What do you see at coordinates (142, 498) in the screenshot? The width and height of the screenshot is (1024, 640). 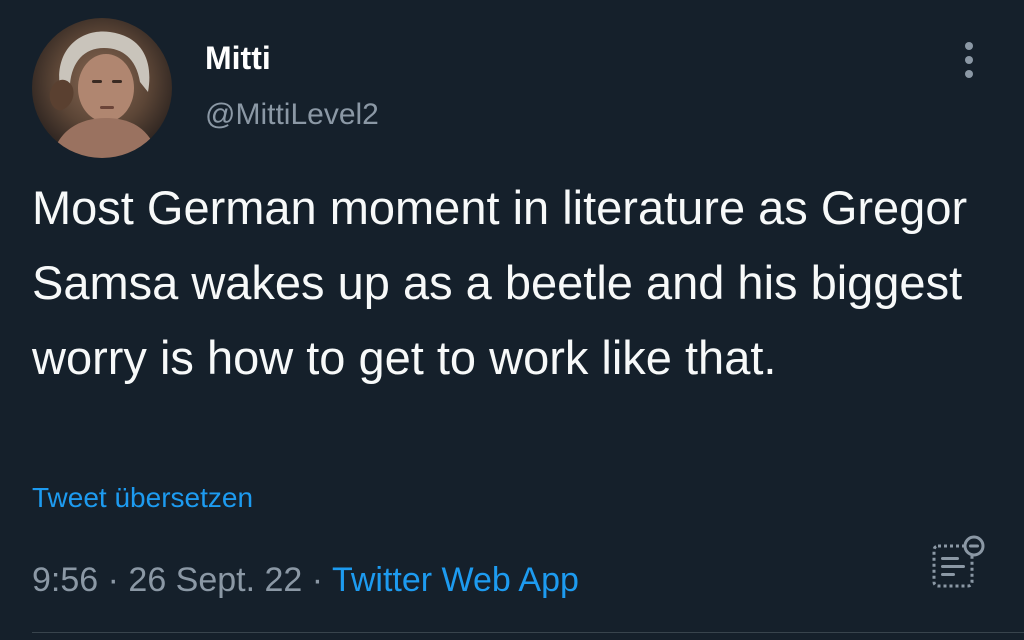 I see `translate-tweet-link: Tweet übersetzen` at bounding box center [142, 498].